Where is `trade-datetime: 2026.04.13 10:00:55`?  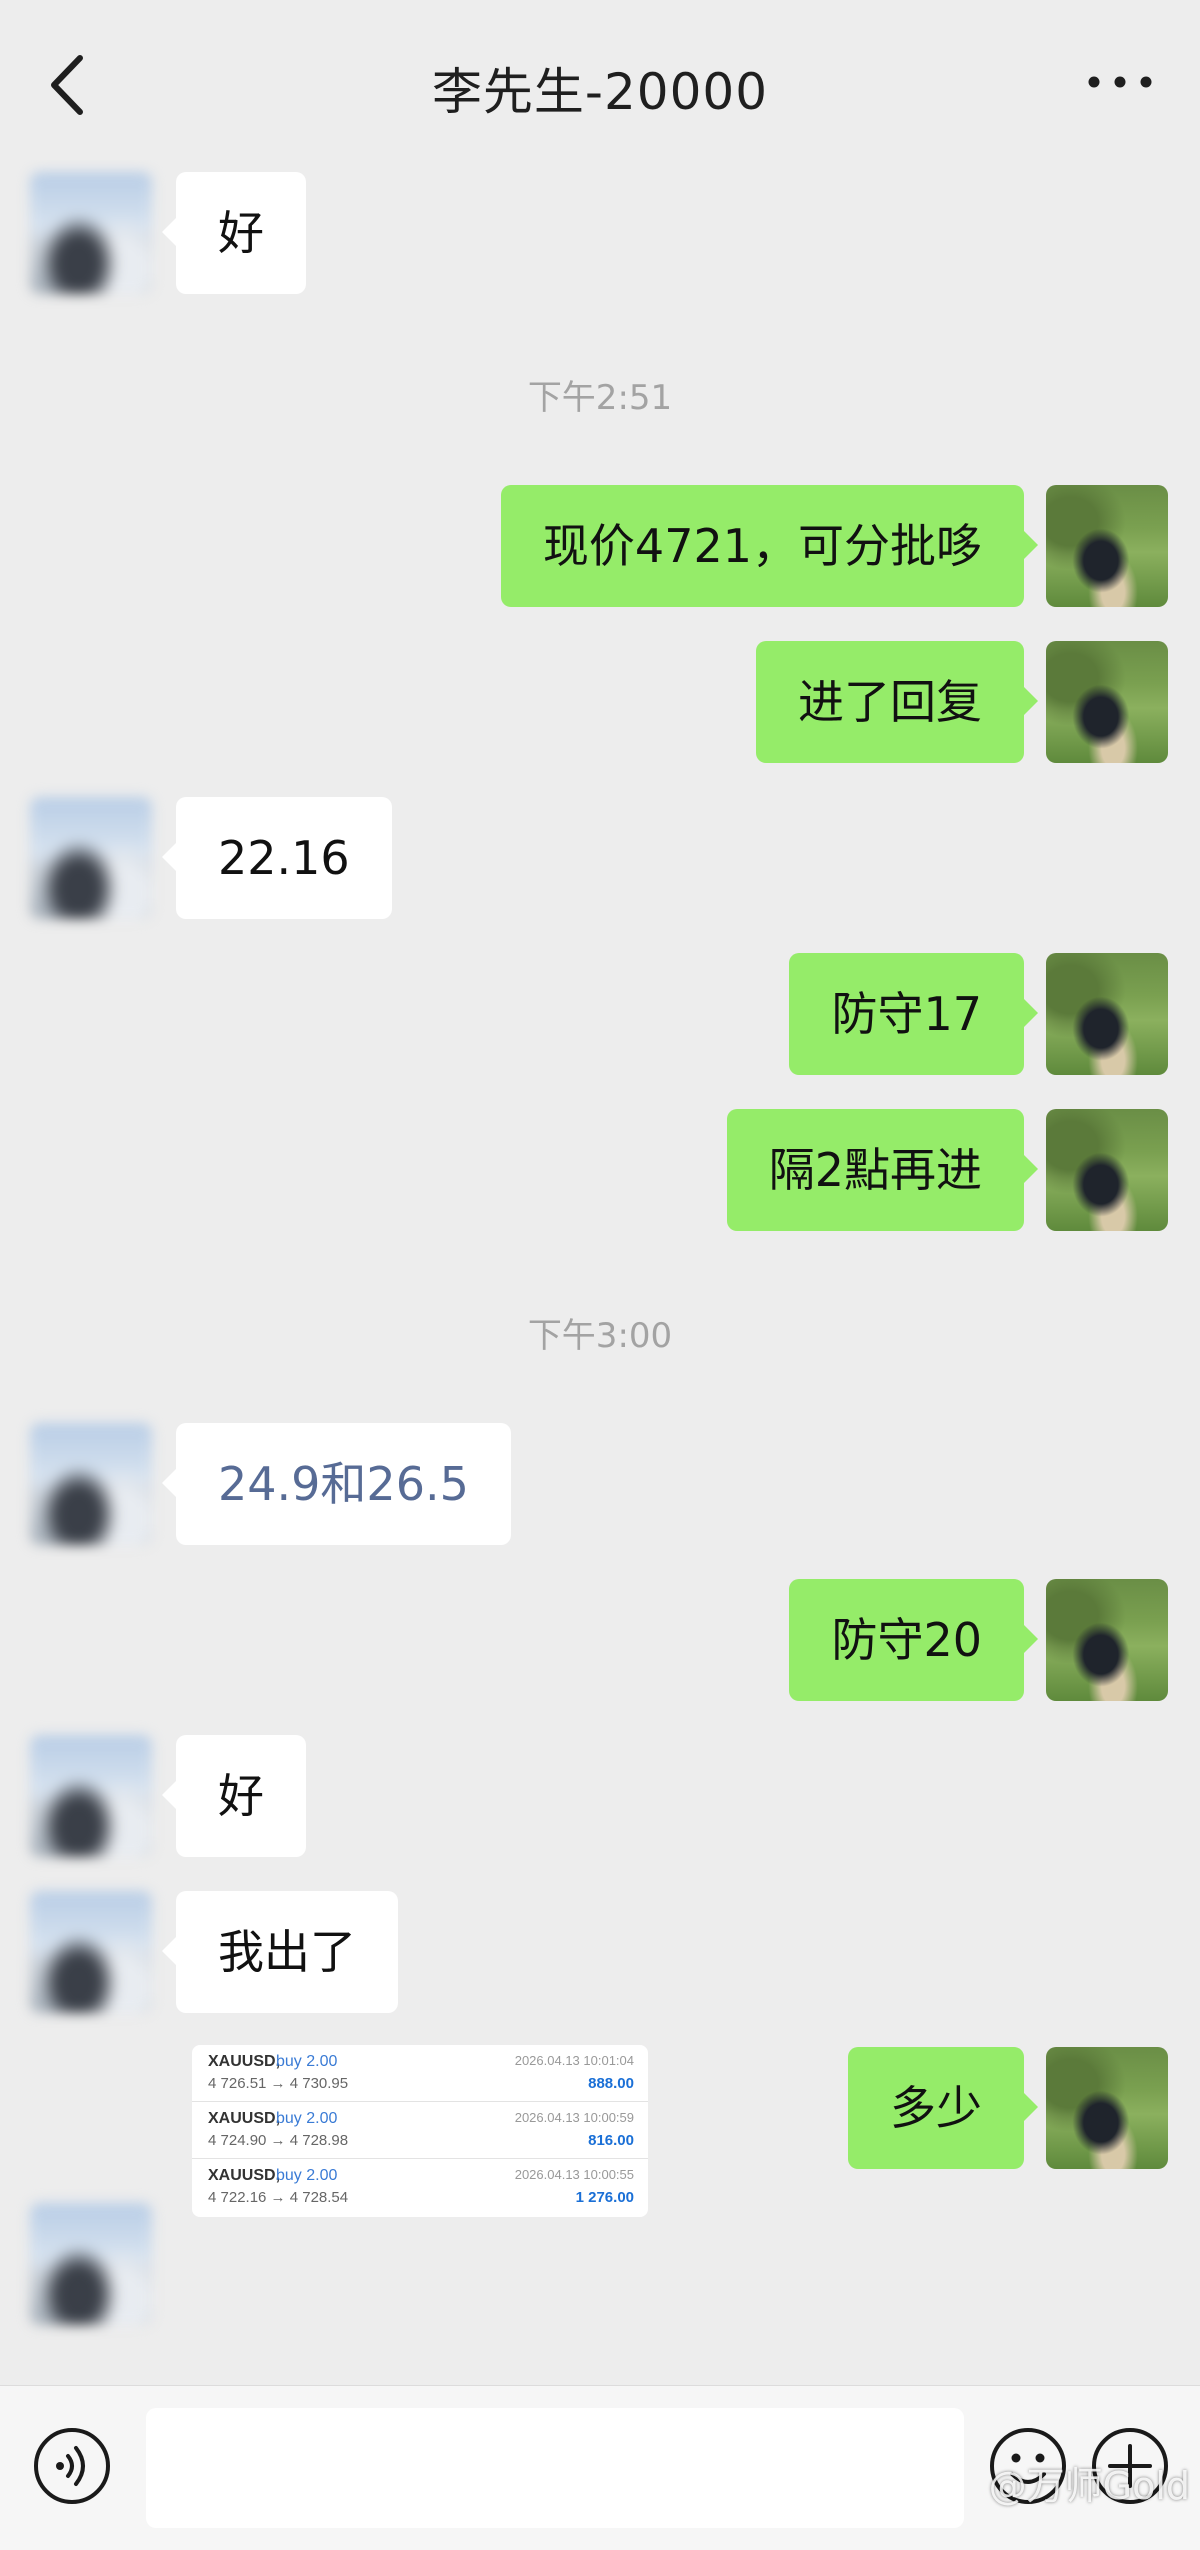 trade-datetime: 2026.04.13 10:00:55 is located at coordinates (574, 2174).